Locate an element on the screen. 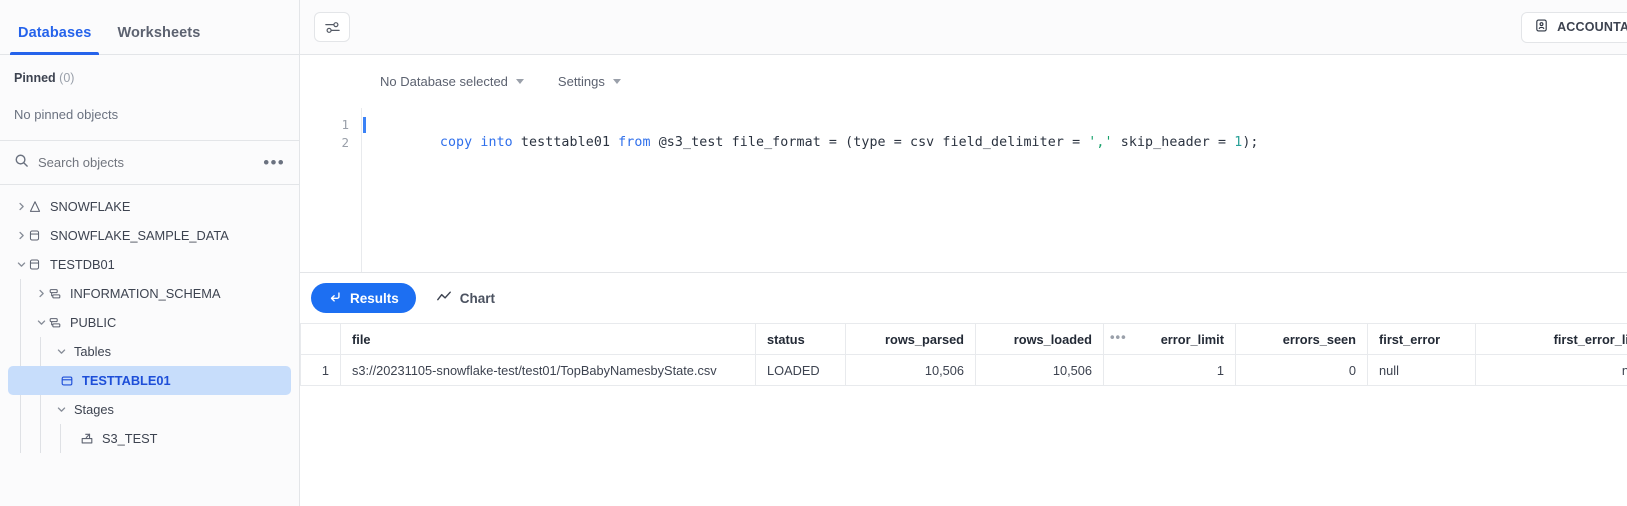 Image resolution: width=1627 pixels, height=506 pixels. column-header-status: status is located at coordinates (800, 339).